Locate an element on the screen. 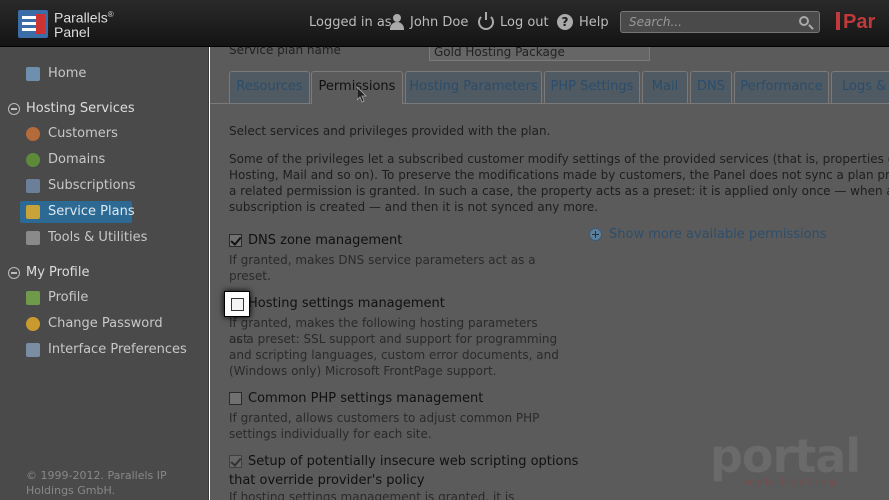  customers-icon is located at coordinates (33, 134).